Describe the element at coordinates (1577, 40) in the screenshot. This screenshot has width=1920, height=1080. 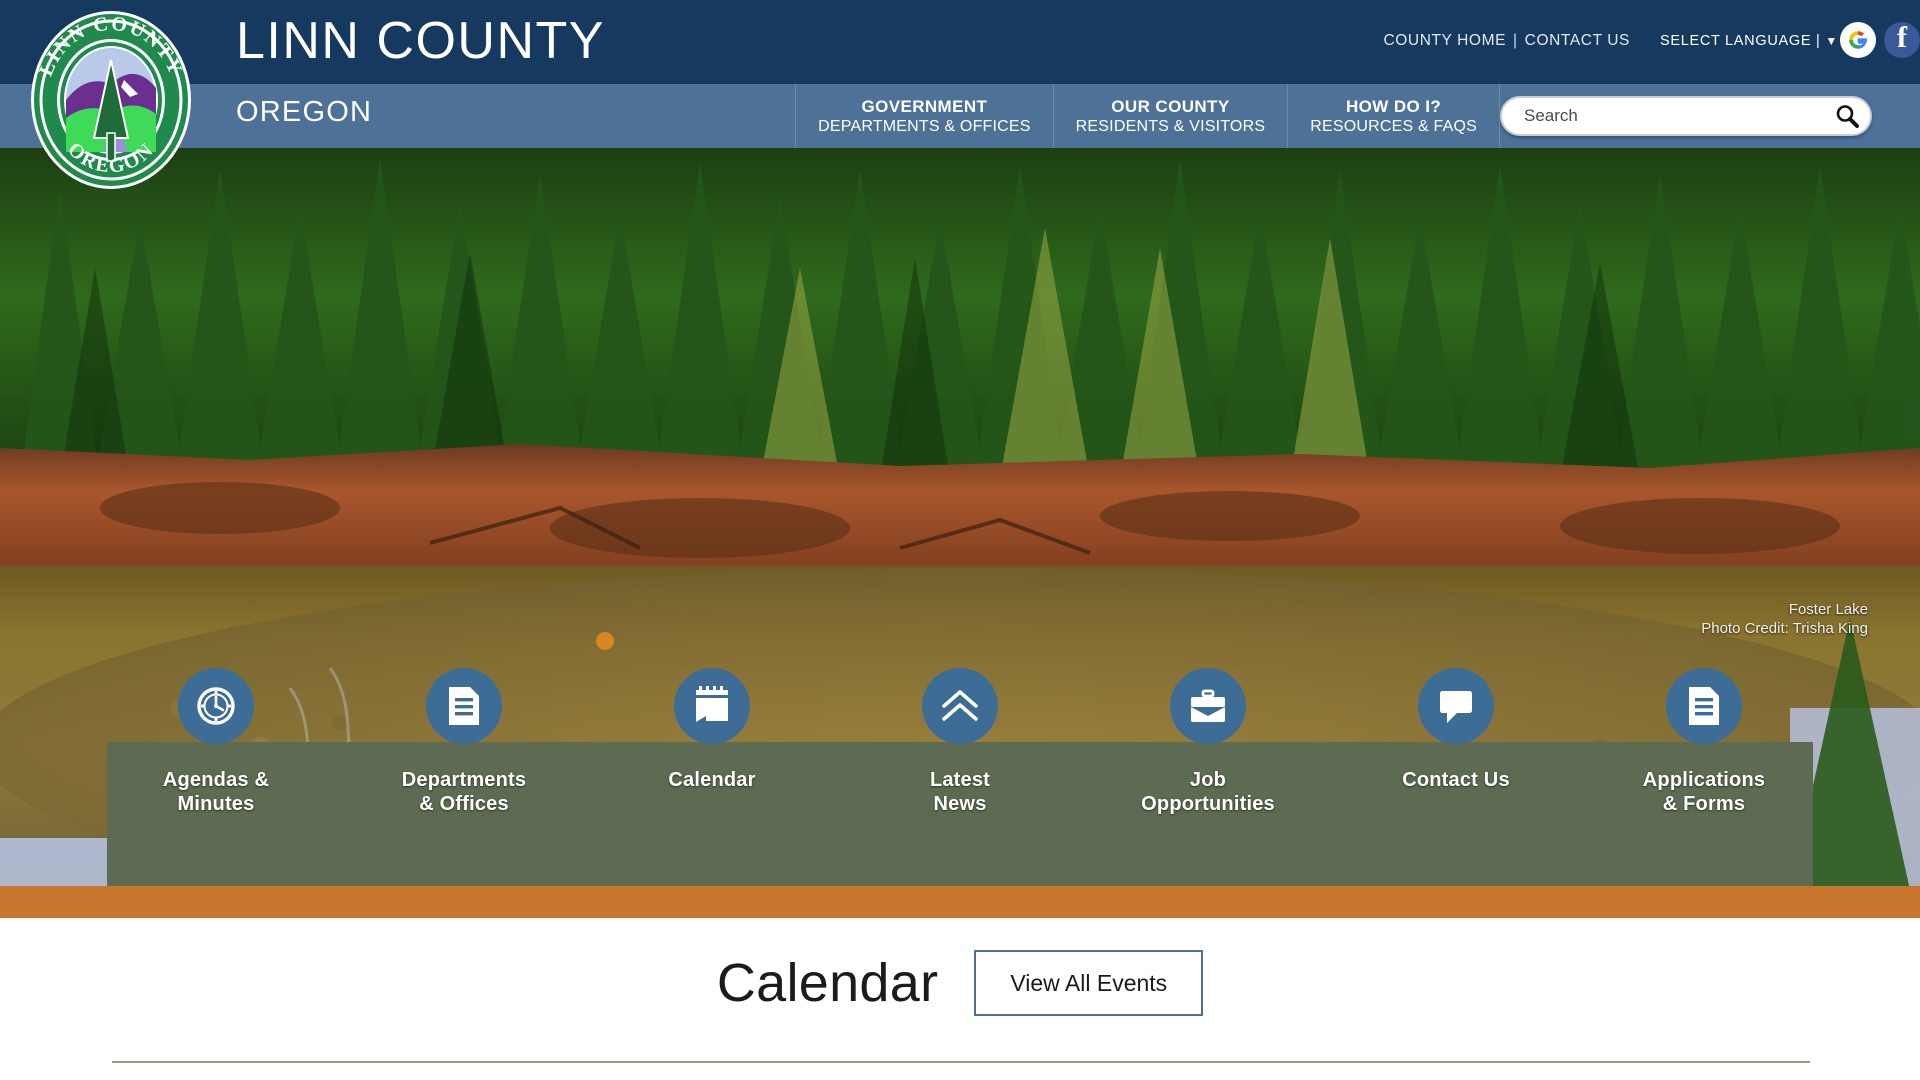
I see `contact-us-link: CONTACT US` at that location.